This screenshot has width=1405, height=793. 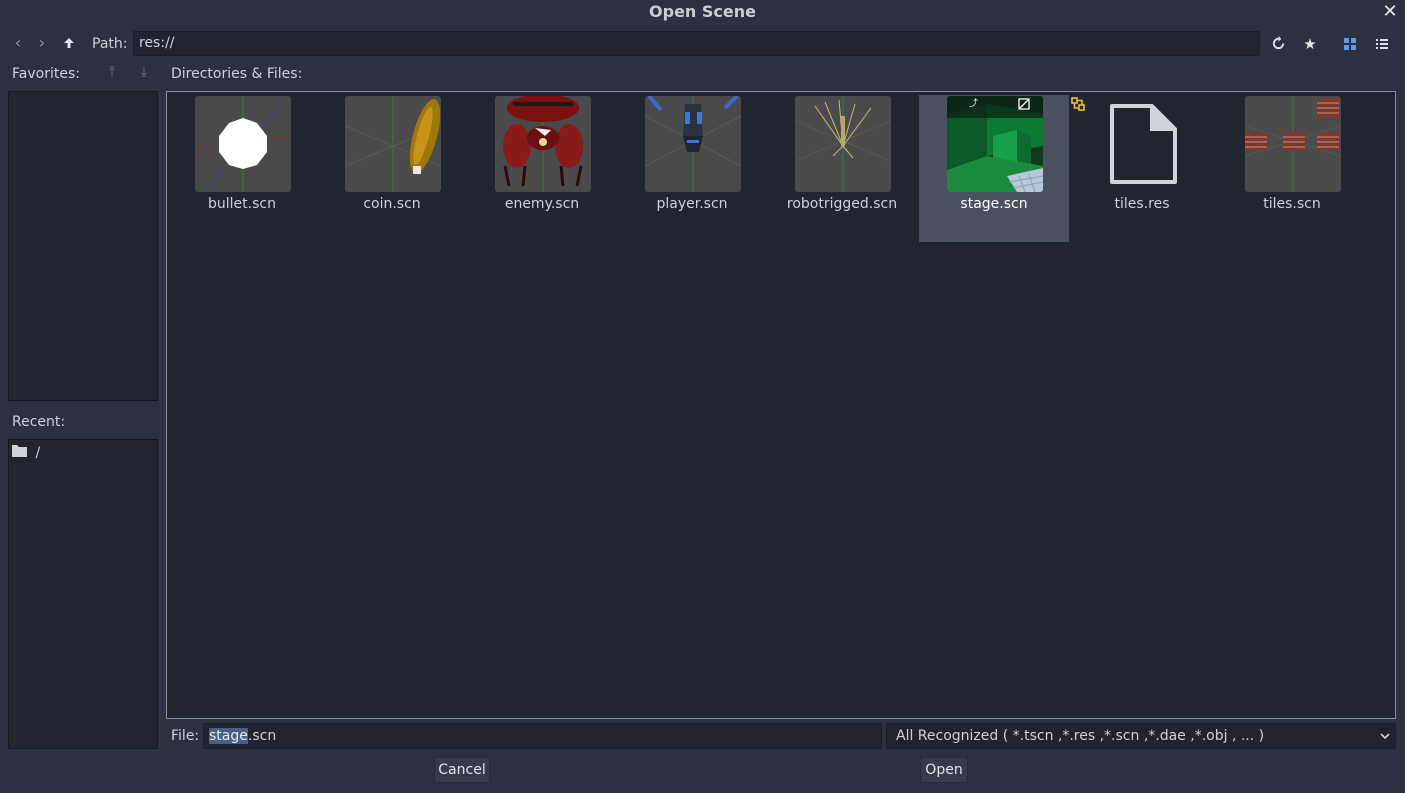 I want to click on open-button: Open, so click(x=944, y=770).